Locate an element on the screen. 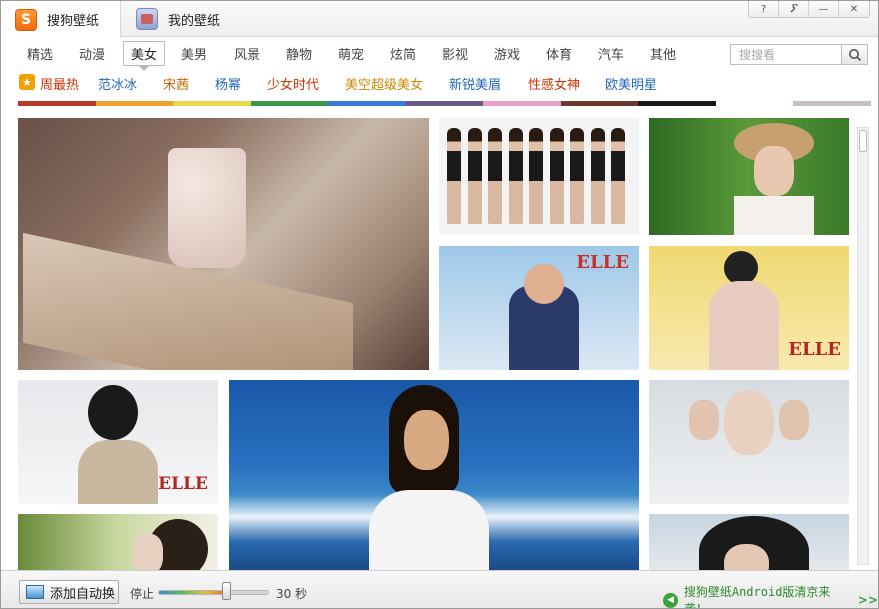 The image size is (879, 609). tag-item: 新锐美眉 is located at coordinates (475, 83).